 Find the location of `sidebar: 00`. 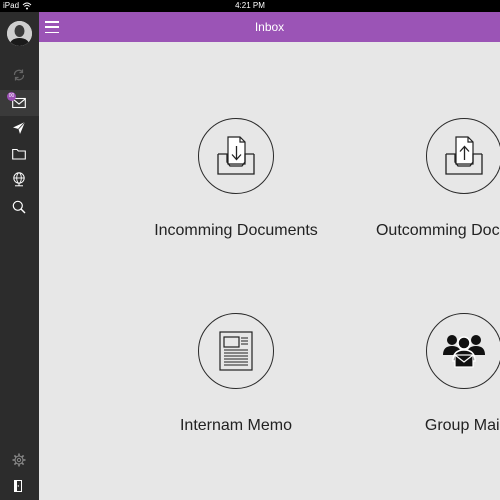

sidebar: 00 is located at coordinates (19, 256).